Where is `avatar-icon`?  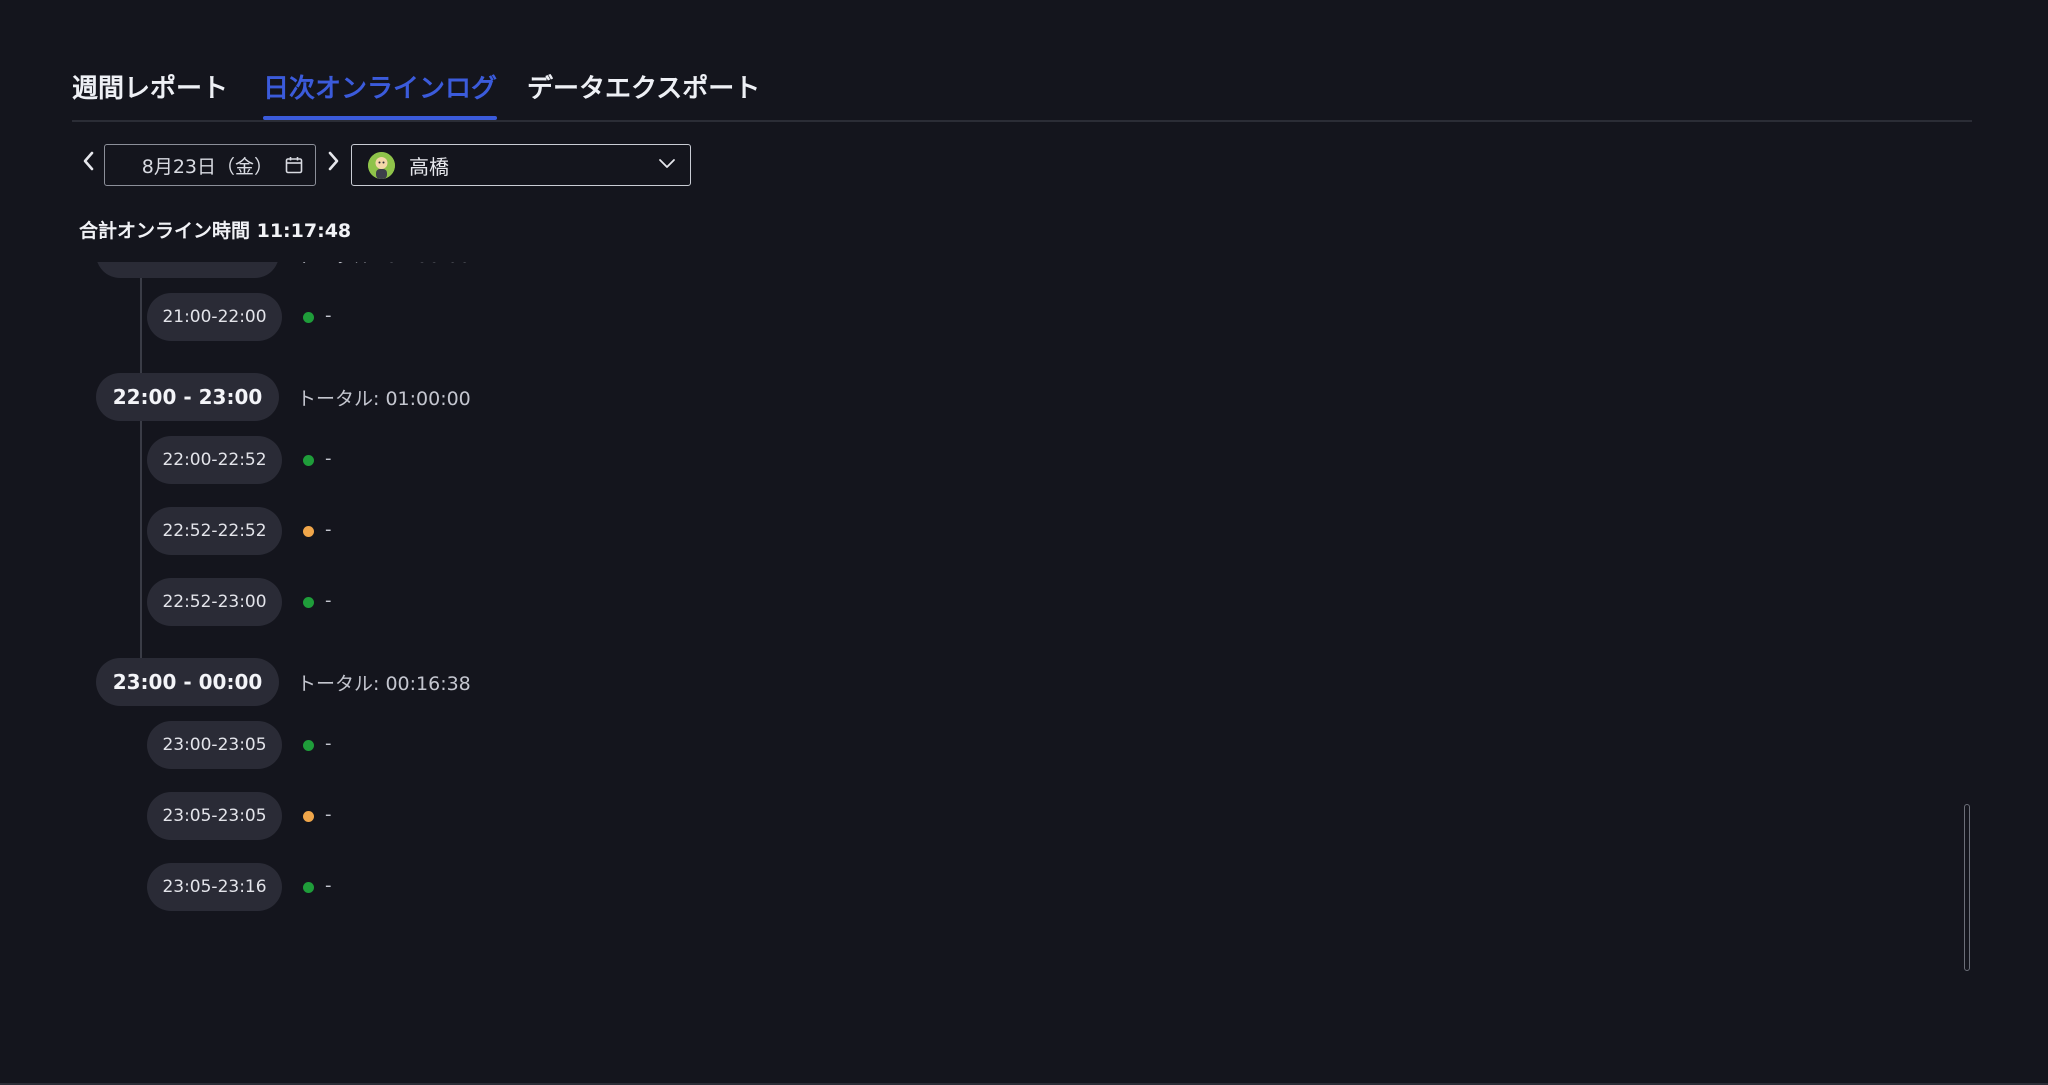 avatar-icon is located at coordinates (381, 165).